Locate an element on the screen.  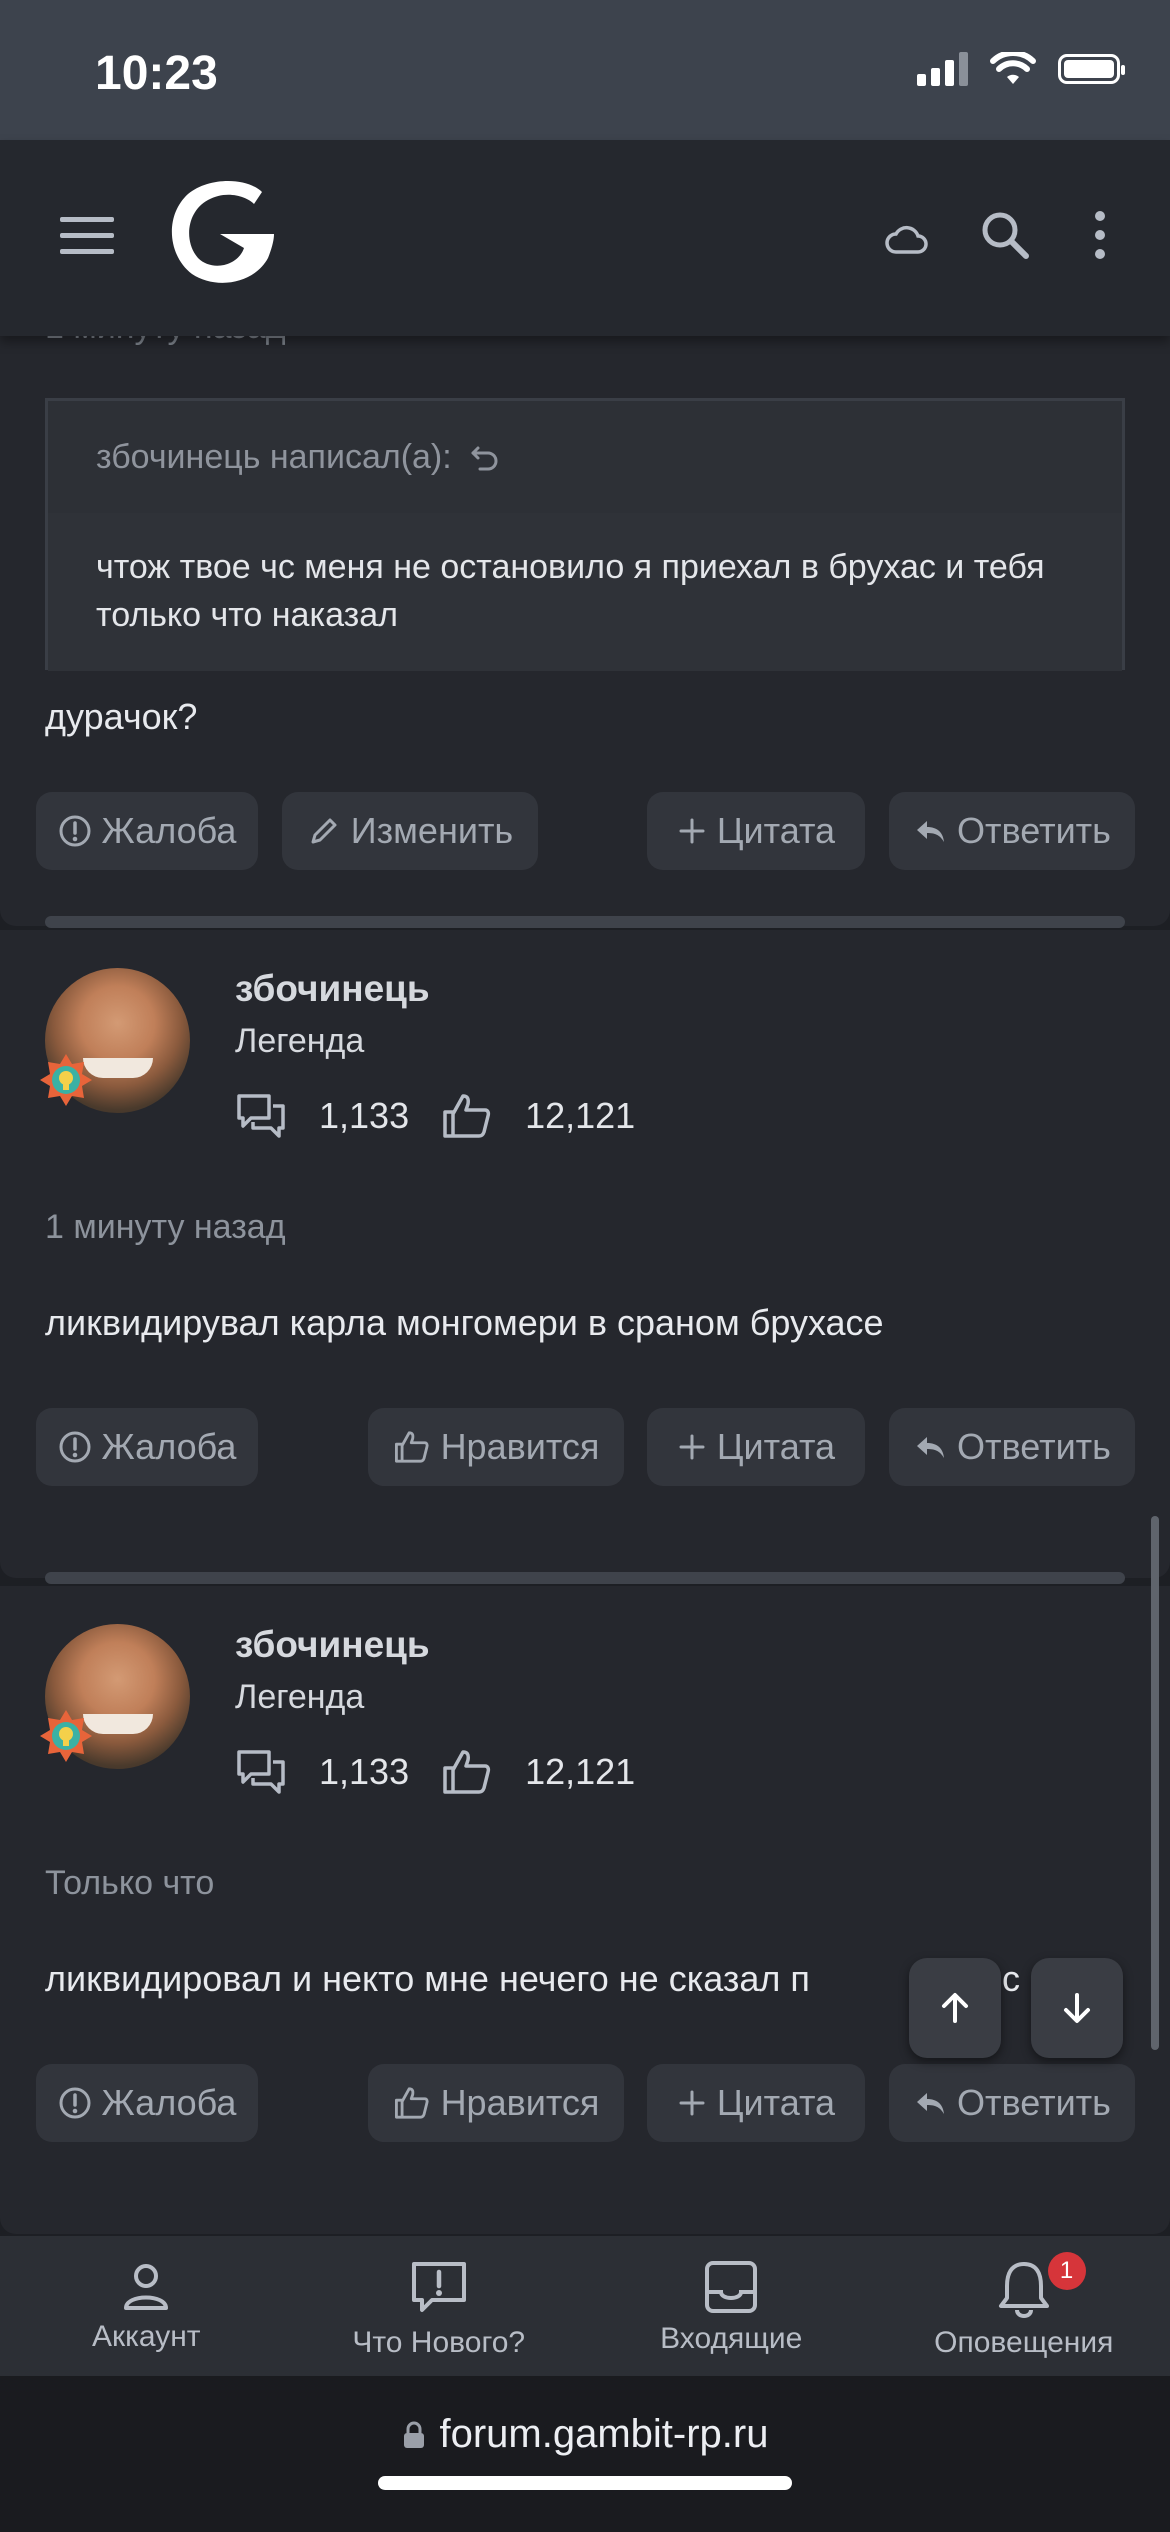
post-text: дурачок? is located at coordinates (121, 716).